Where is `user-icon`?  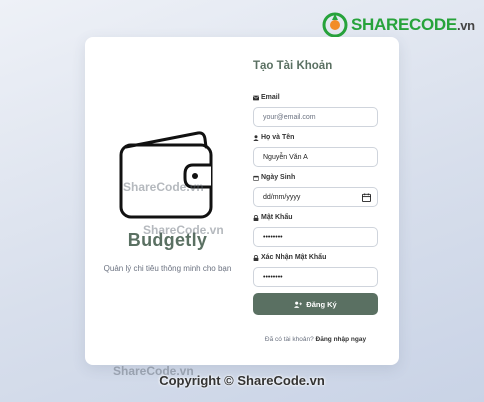 user-icon is located at coordinates (256, 137).